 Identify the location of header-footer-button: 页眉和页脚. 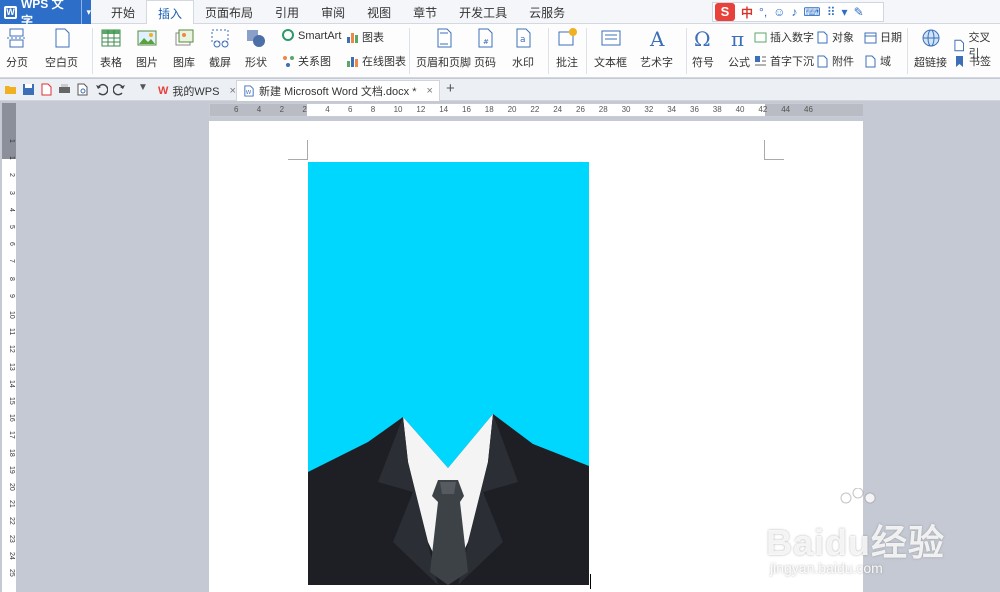
(443, 48).